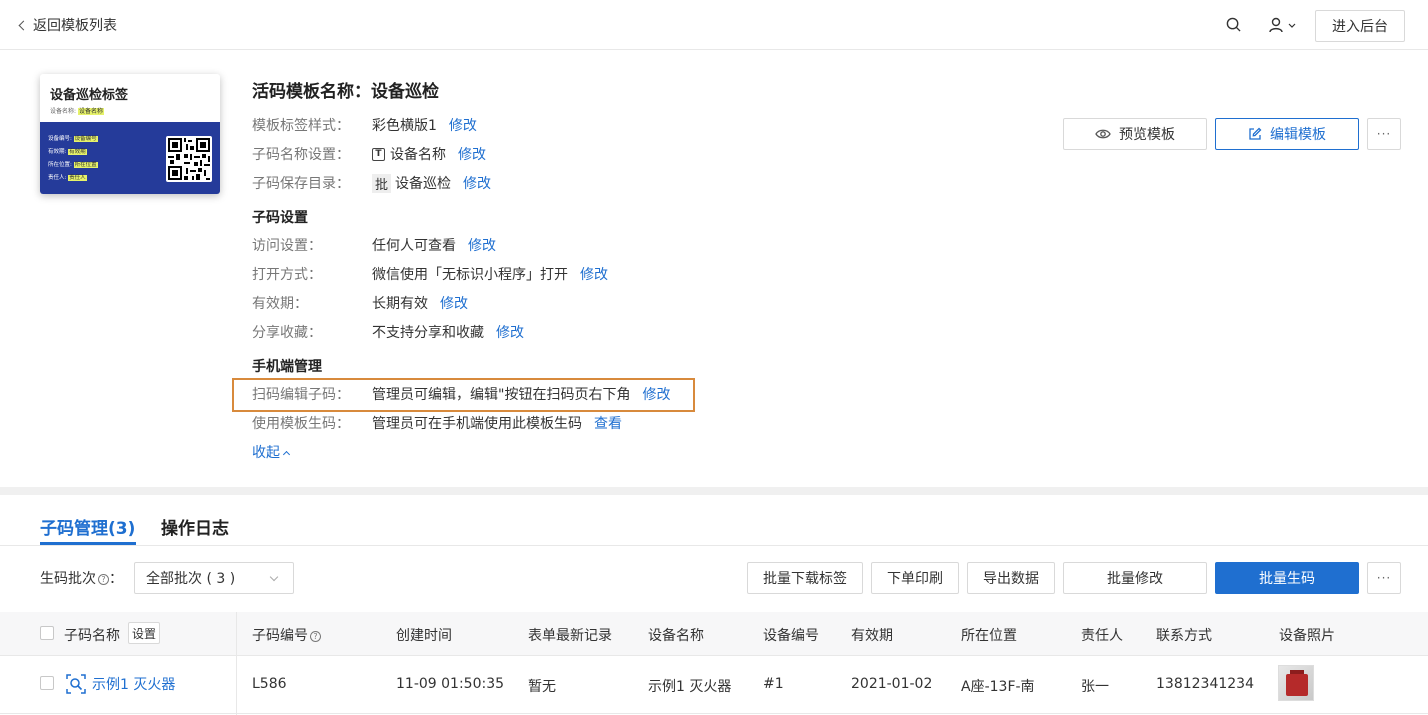 The image size is (1428, 715). What do you see at coordinates (1184, 636) in the screenshot?
I see `col-contact: 联系方式` at bounding box center [1184, 636].